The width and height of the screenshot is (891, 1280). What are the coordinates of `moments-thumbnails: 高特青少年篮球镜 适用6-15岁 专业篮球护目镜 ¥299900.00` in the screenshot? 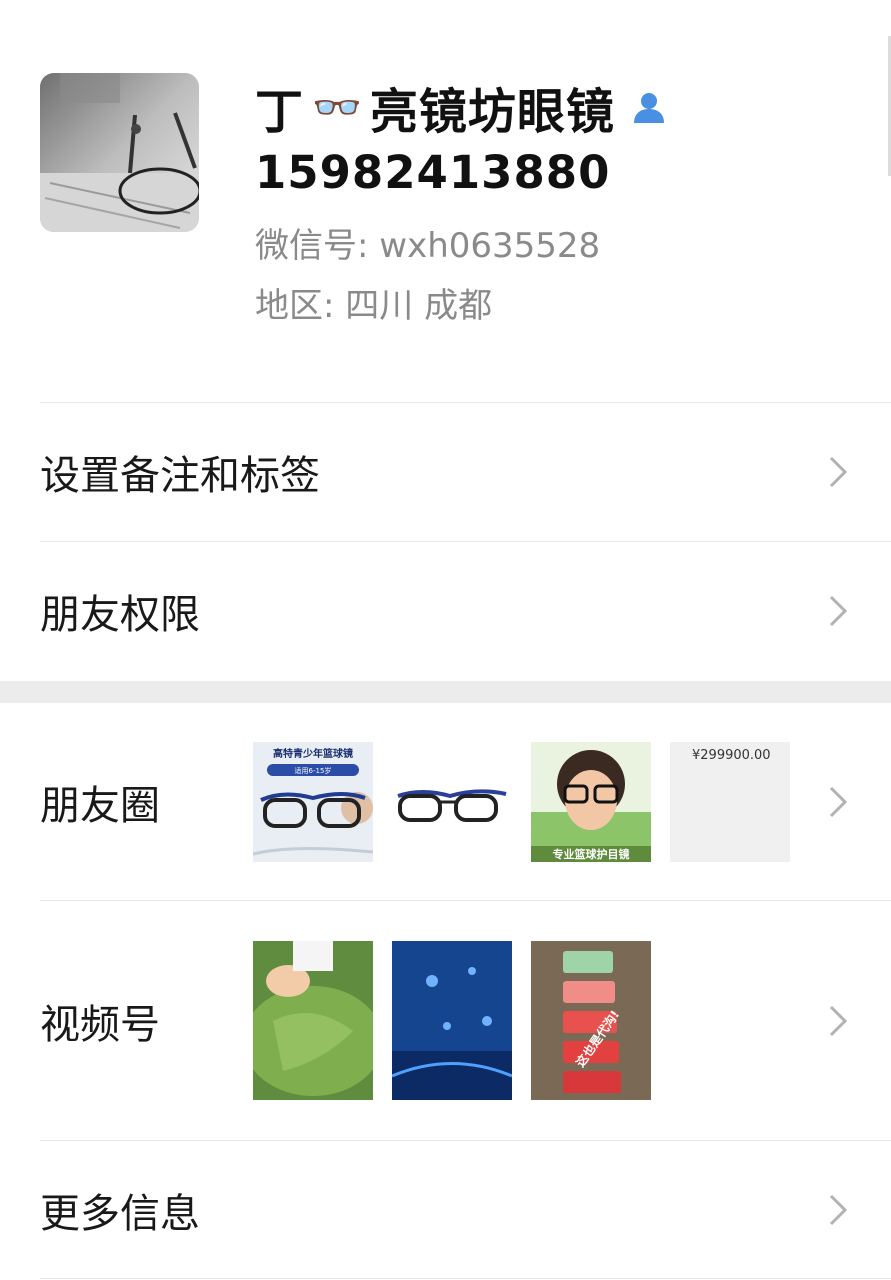 It's located at (521, 802).